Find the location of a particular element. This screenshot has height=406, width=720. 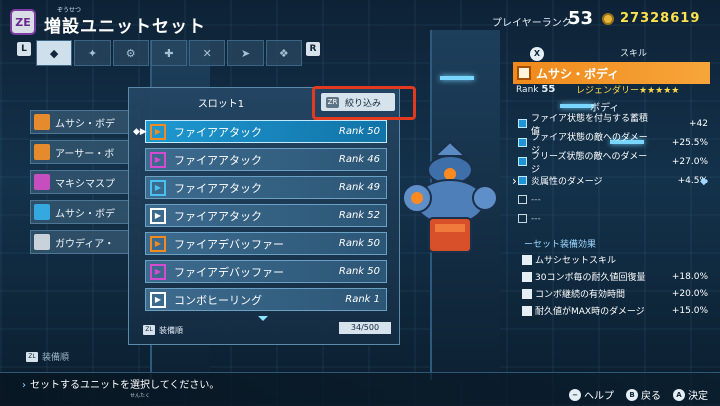

set-stat-value: +20.0% is located at coordinates (689, 293).